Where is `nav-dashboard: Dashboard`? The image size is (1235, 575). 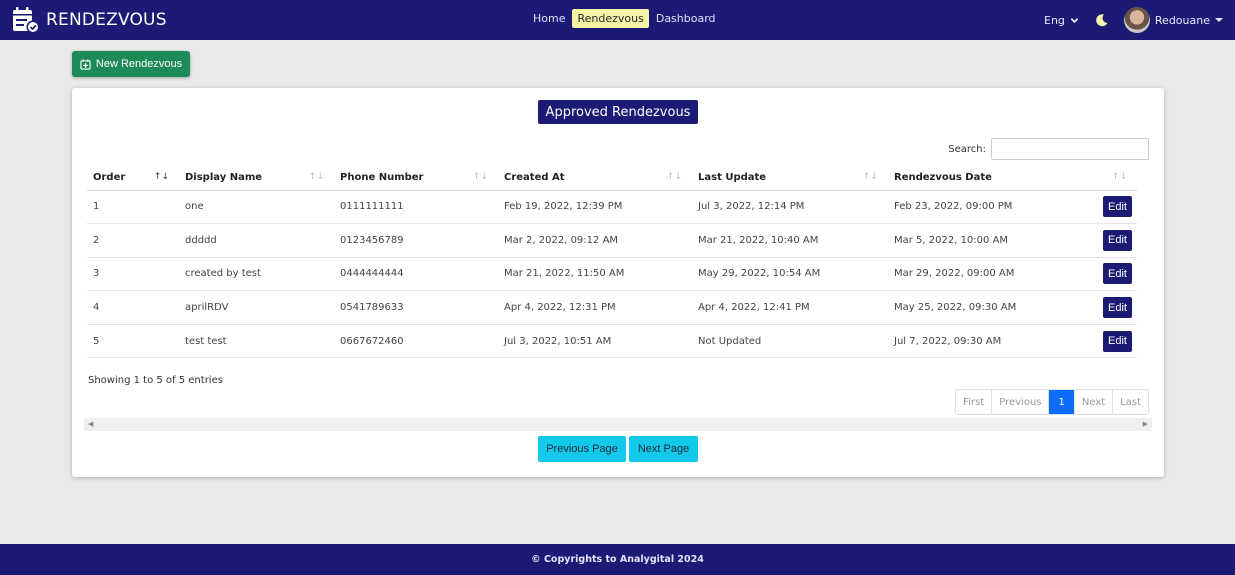
nav-dashboard: Dashboard is located at coordinates (686, 18).